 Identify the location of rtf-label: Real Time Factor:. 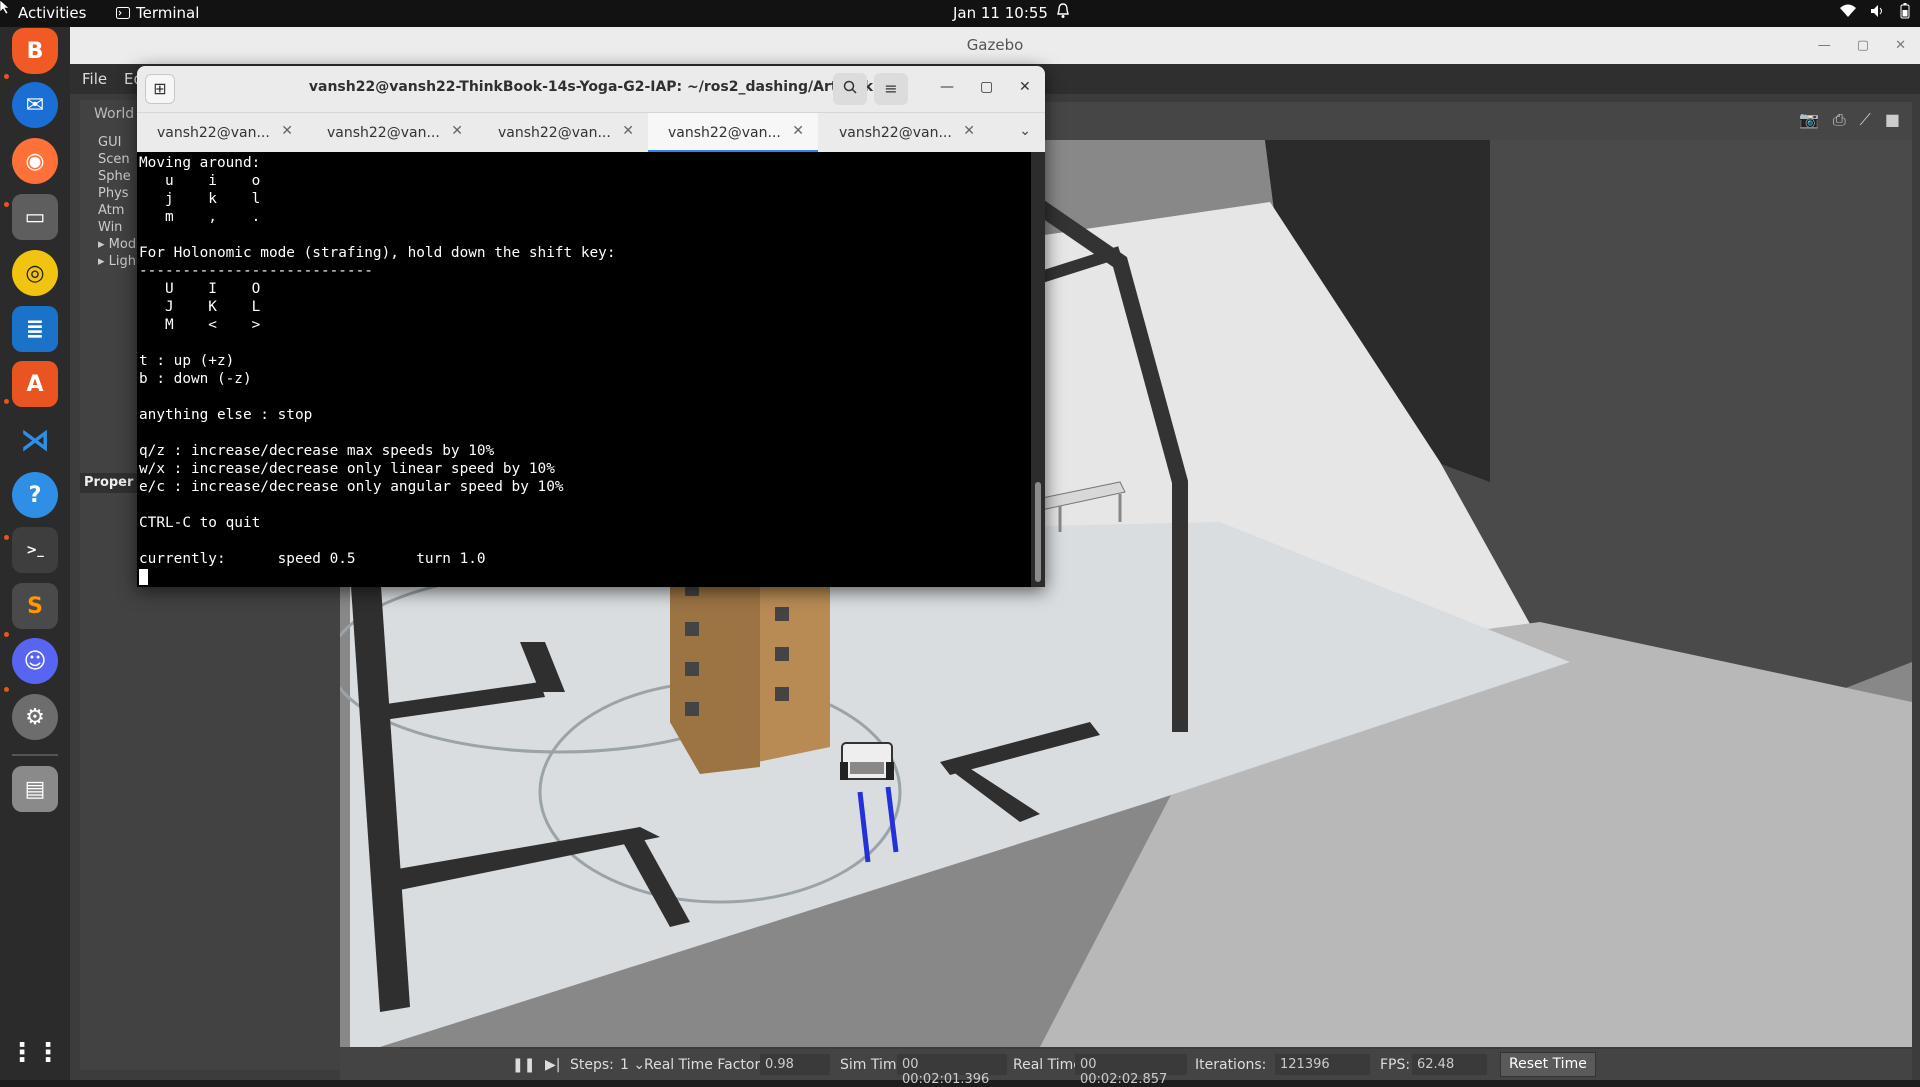
(704, 1065).